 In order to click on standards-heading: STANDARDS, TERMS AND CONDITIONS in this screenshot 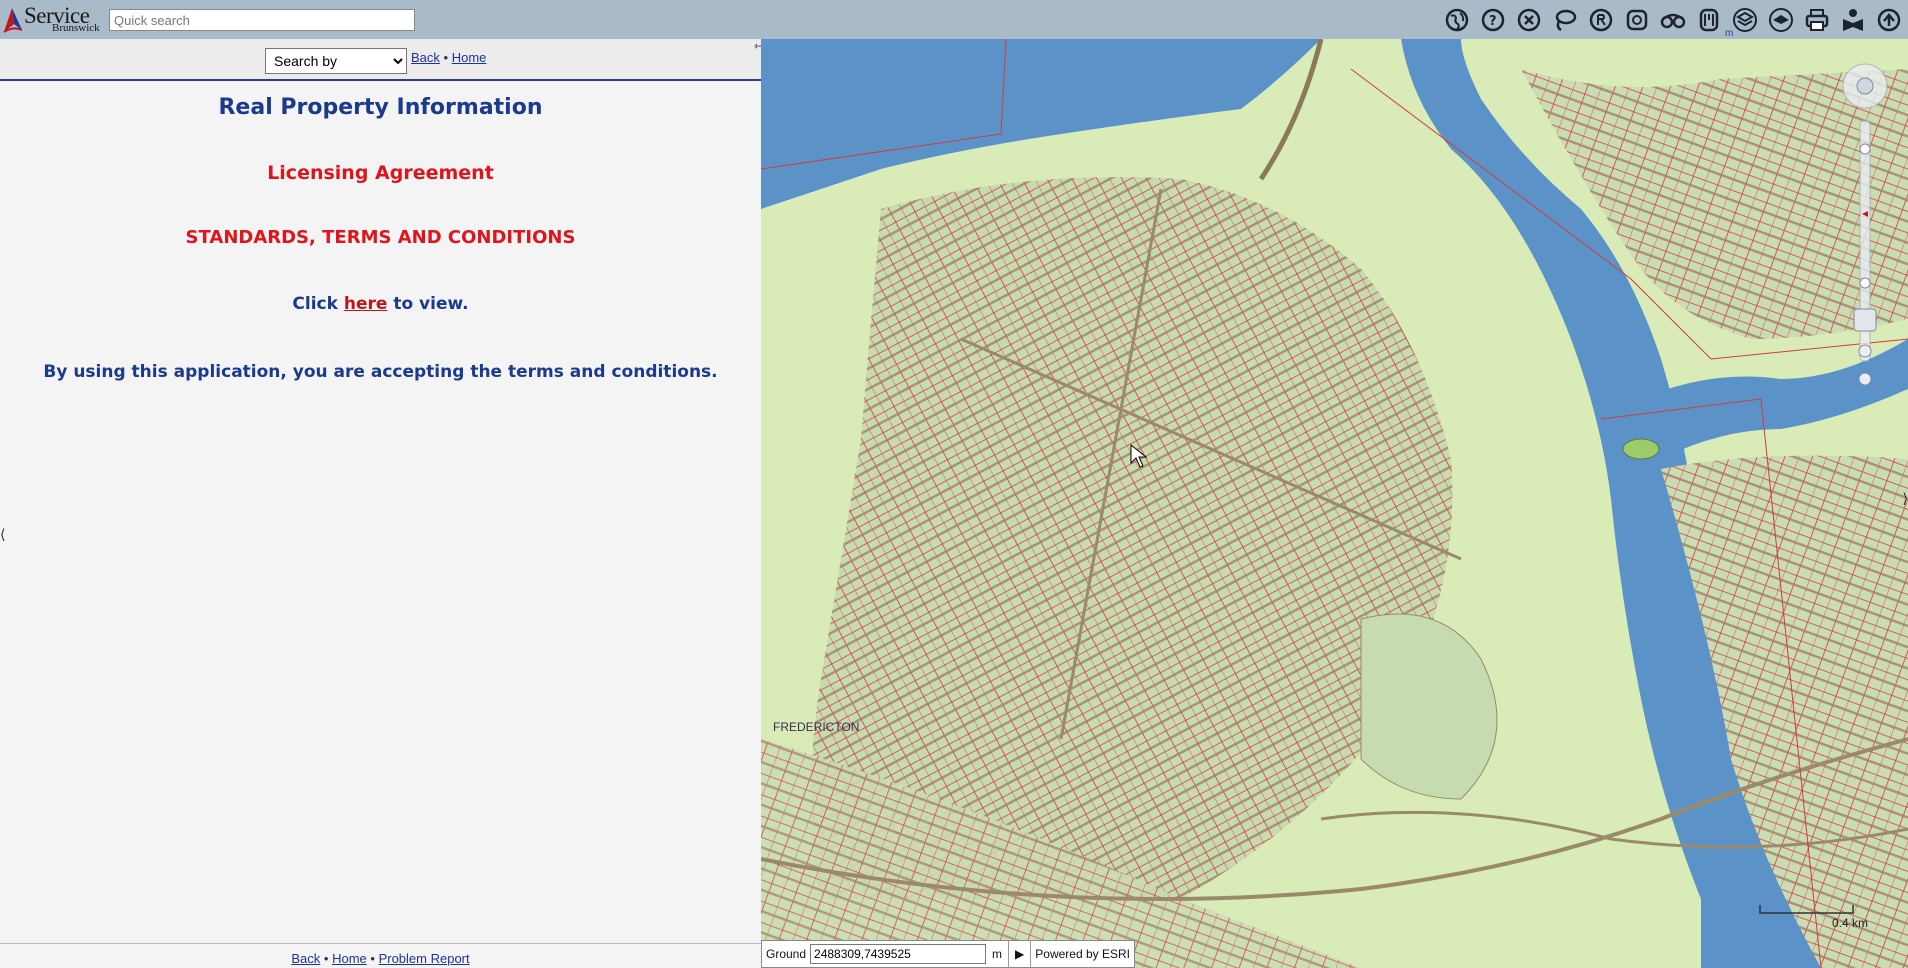, I will do `click(380, 237)`.